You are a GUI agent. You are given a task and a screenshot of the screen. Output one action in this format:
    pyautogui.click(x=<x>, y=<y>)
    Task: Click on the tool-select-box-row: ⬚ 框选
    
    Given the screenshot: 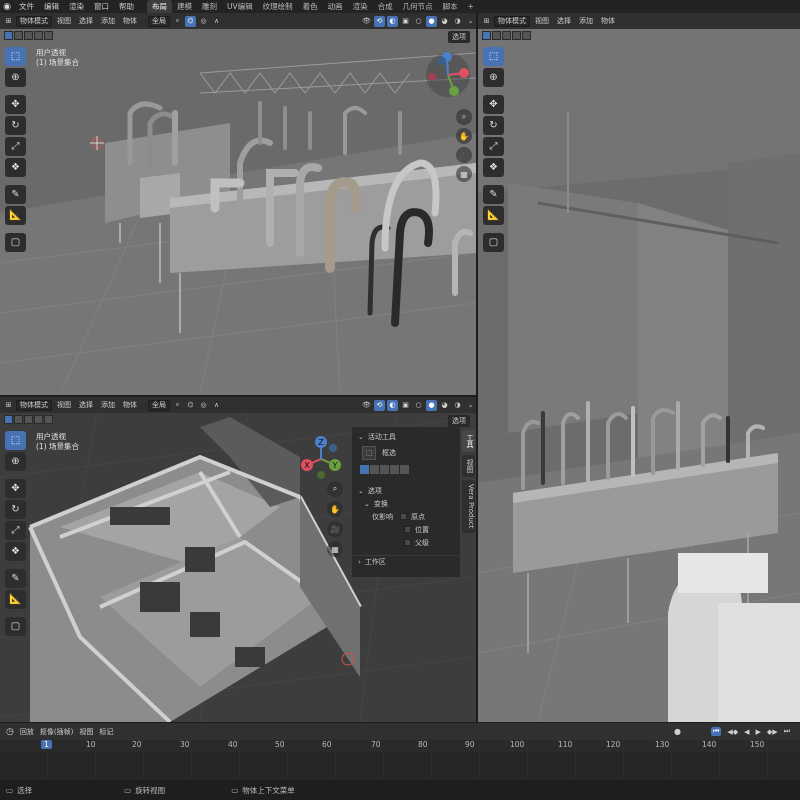 What is the action you would take?
    pyautogui.click(x=406, y=453)
    